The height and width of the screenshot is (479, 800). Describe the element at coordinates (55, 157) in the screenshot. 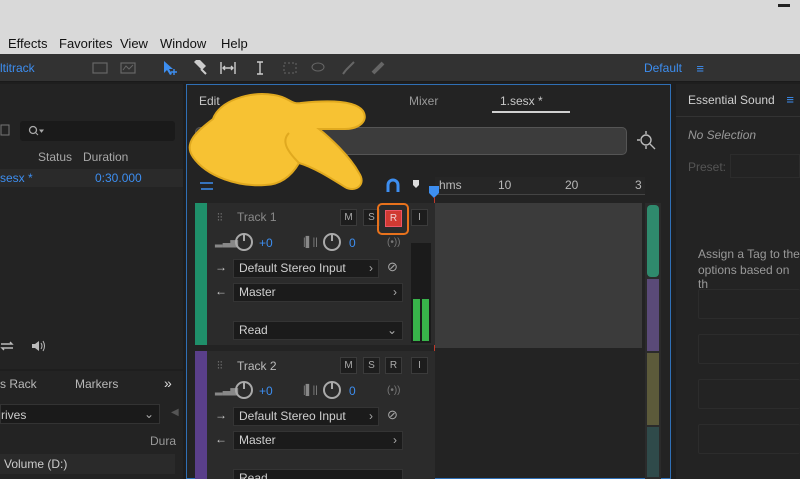

I see `column-status: Status` at that location.